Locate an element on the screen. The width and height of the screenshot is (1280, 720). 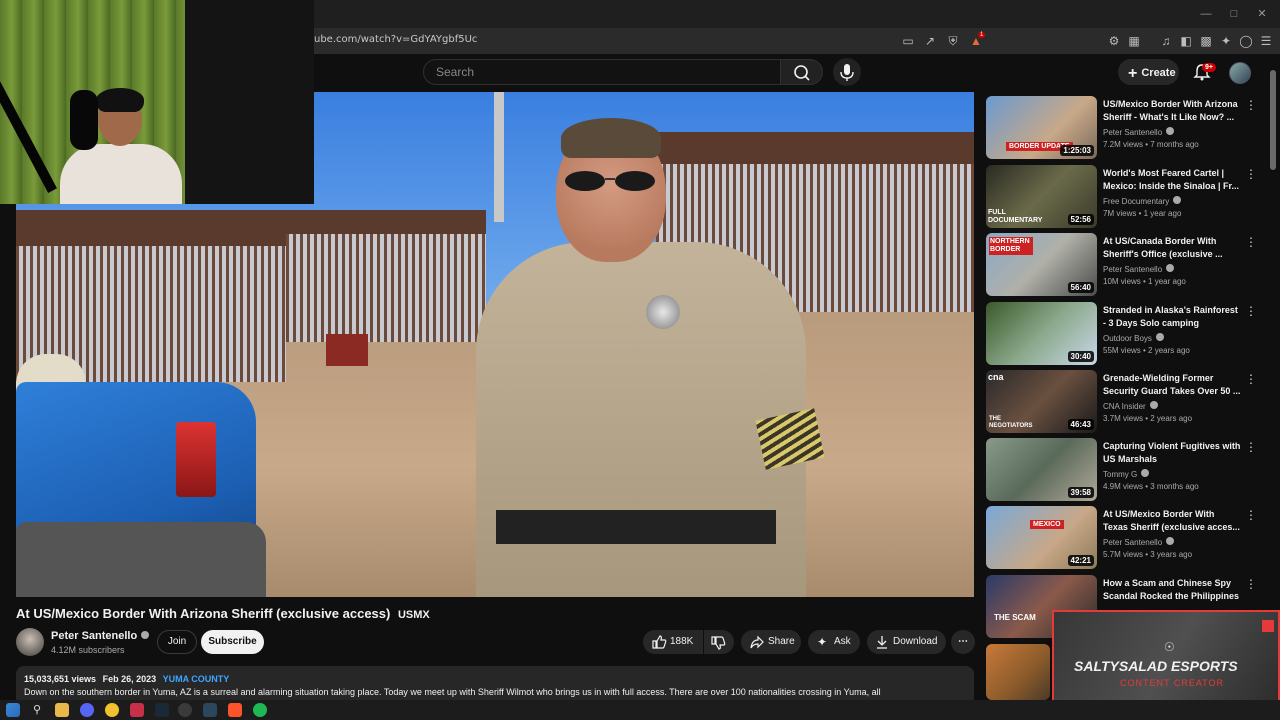
file-explorer-icon is located at coordinates (62, 710).